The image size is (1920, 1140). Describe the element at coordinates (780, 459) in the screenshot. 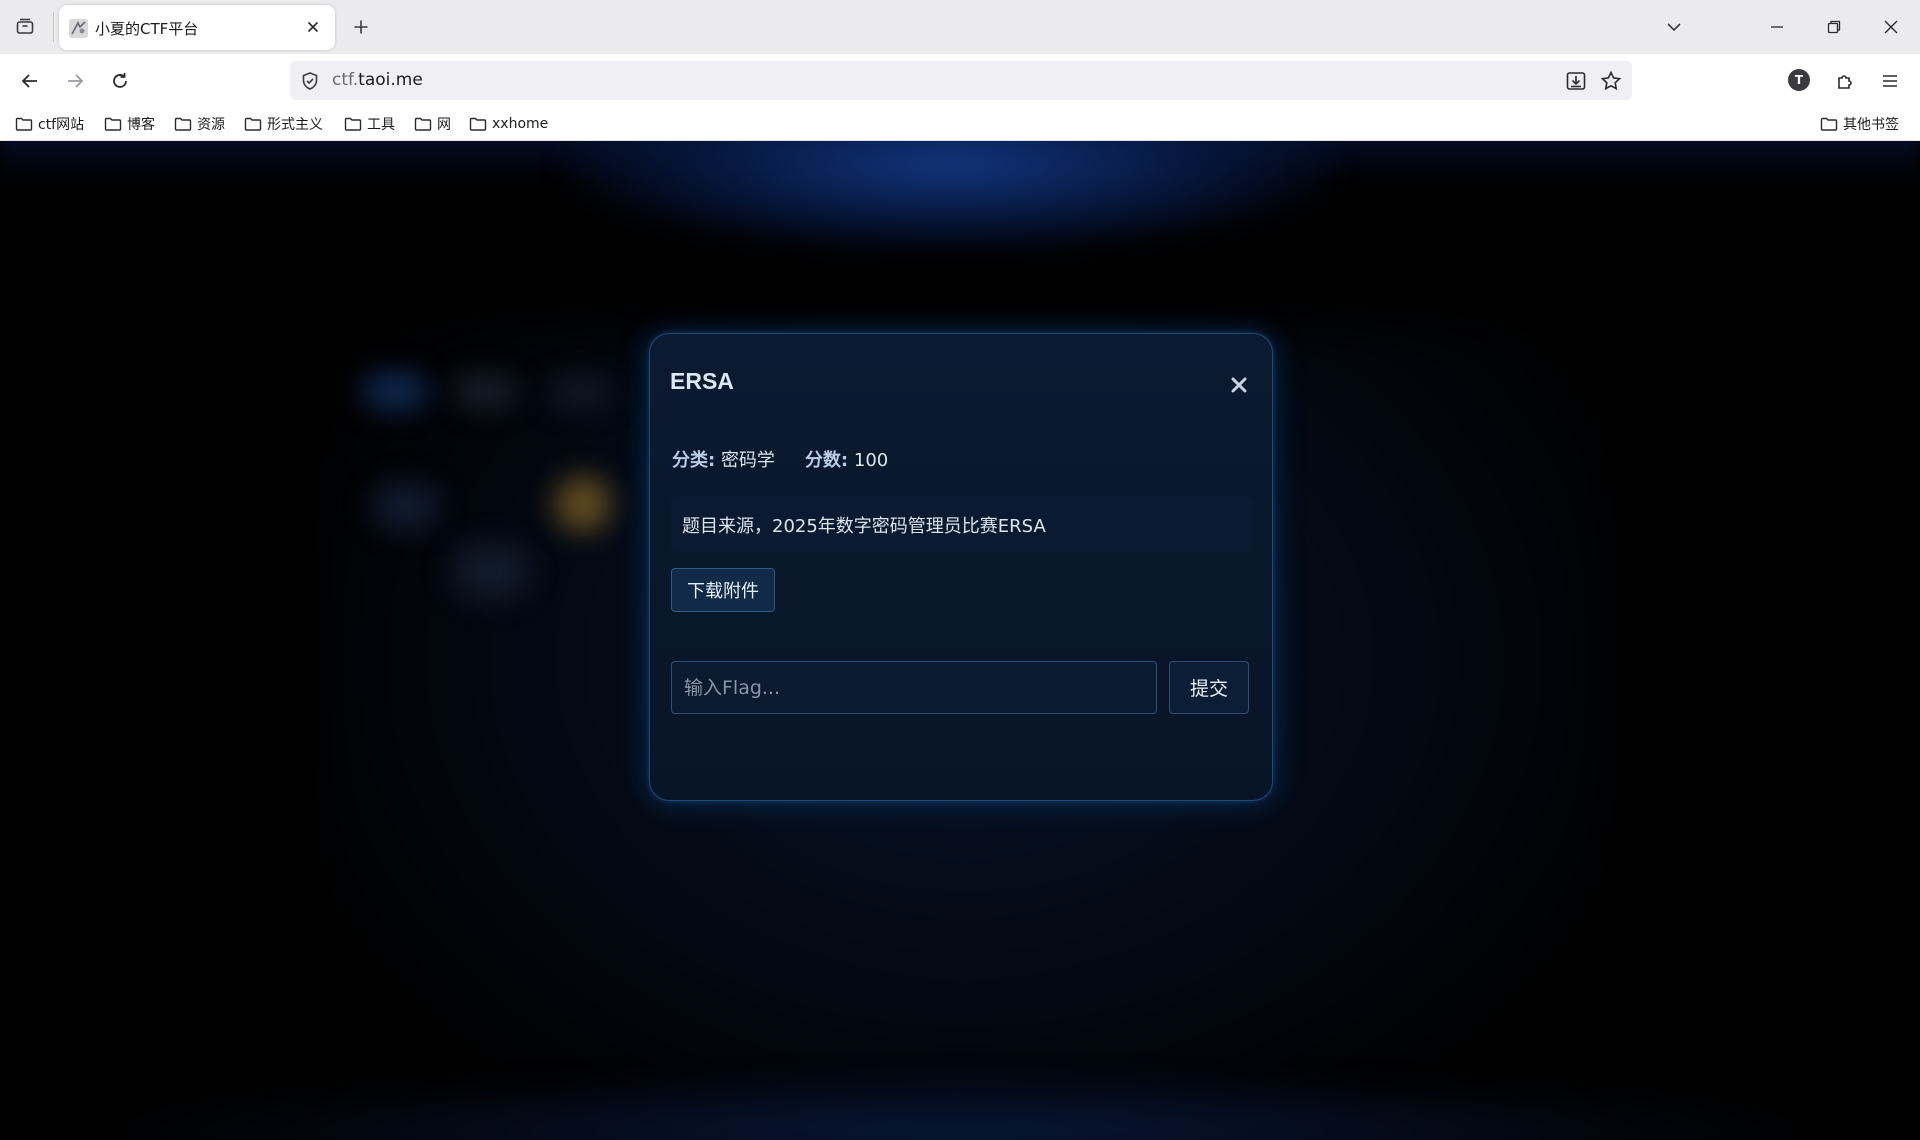

I see `challenge-meta: 分类: 密码学 分数: 100` at that location.